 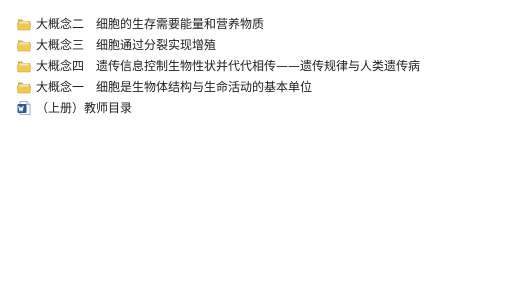 What do you see at coordinates (84, 108) in the screenshot?
I see `file-name: （上册）教师目录` at bounding box center [84, 108].